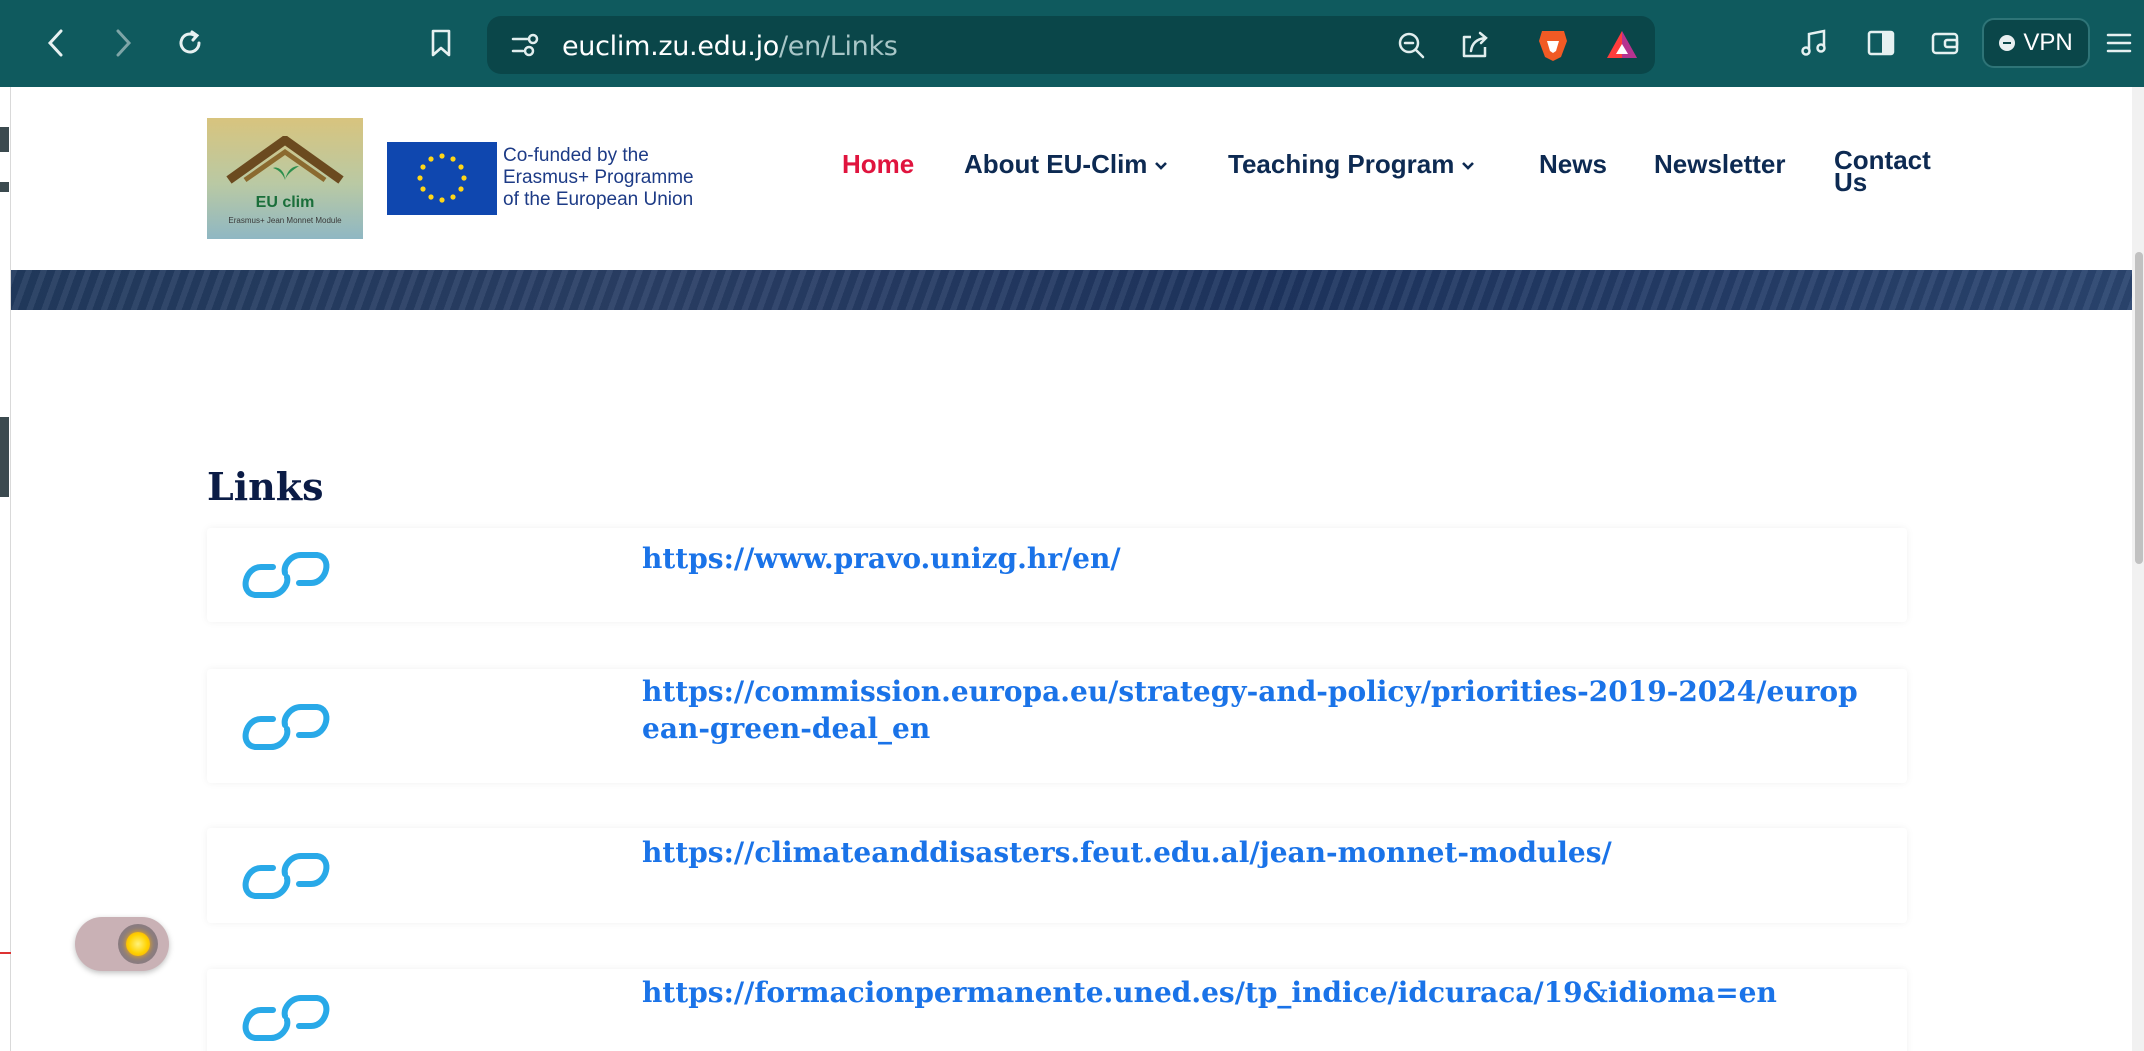  What do you see at coordinates (2138, 569) in the screenshot?
I see `scrollbar` at bounding box center [2138, 569].